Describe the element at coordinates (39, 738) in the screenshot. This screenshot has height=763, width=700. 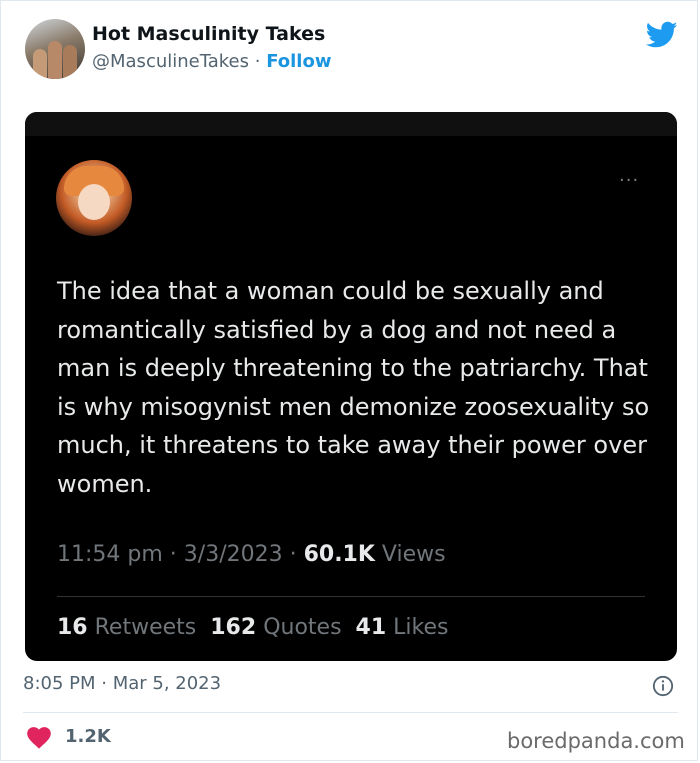
I see `heart-icon` at that location.